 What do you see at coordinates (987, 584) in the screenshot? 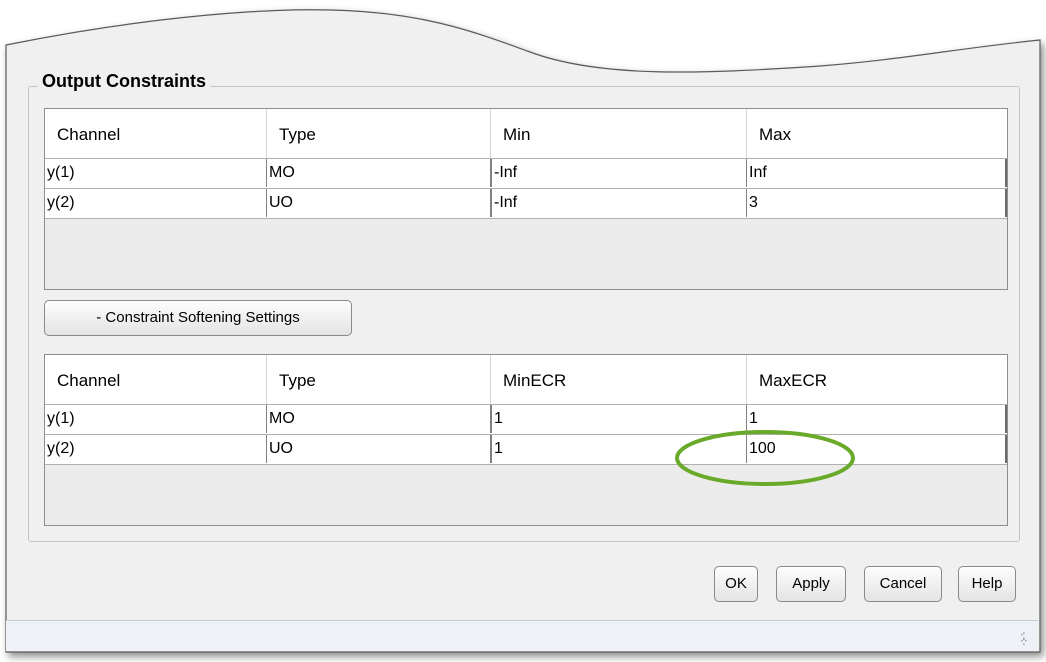
I see `help-button: Help` at bounding box center [987, 584].